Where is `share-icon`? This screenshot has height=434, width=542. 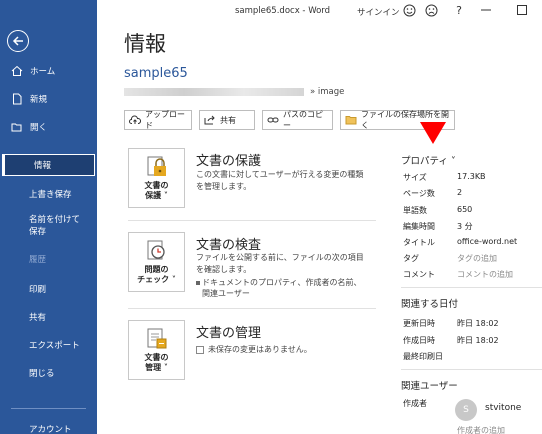
share-icon is located at coordinates (210, 120).